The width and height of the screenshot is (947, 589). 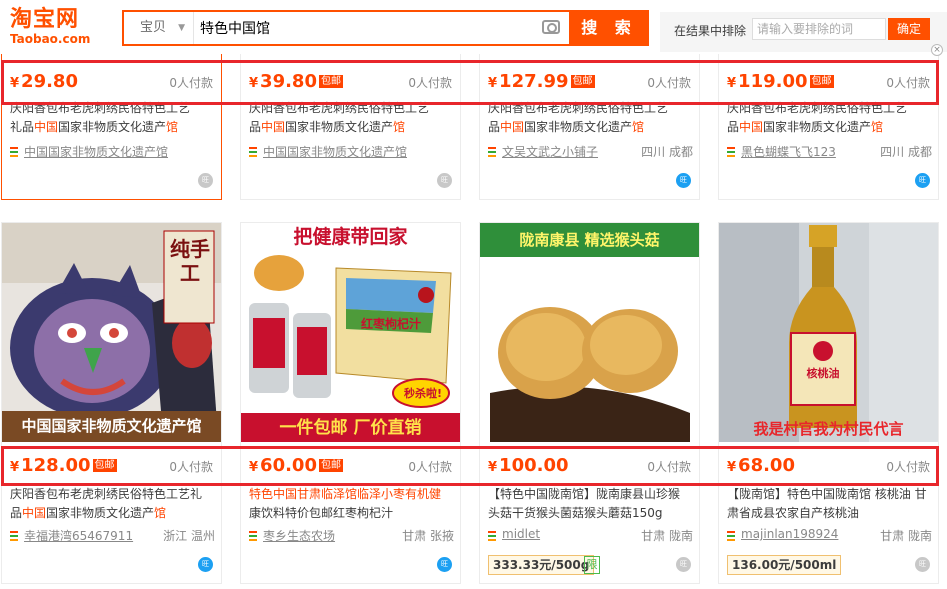 I want to click on image-label-text: 核桃油, so click(x=823, y=373).